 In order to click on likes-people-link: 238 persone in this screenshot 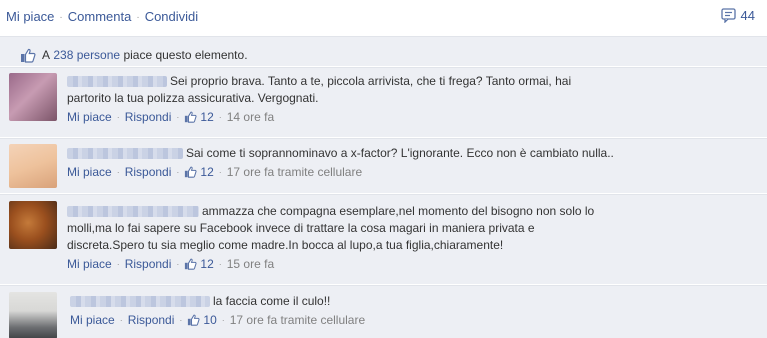, I will do `click(86, 55)`.